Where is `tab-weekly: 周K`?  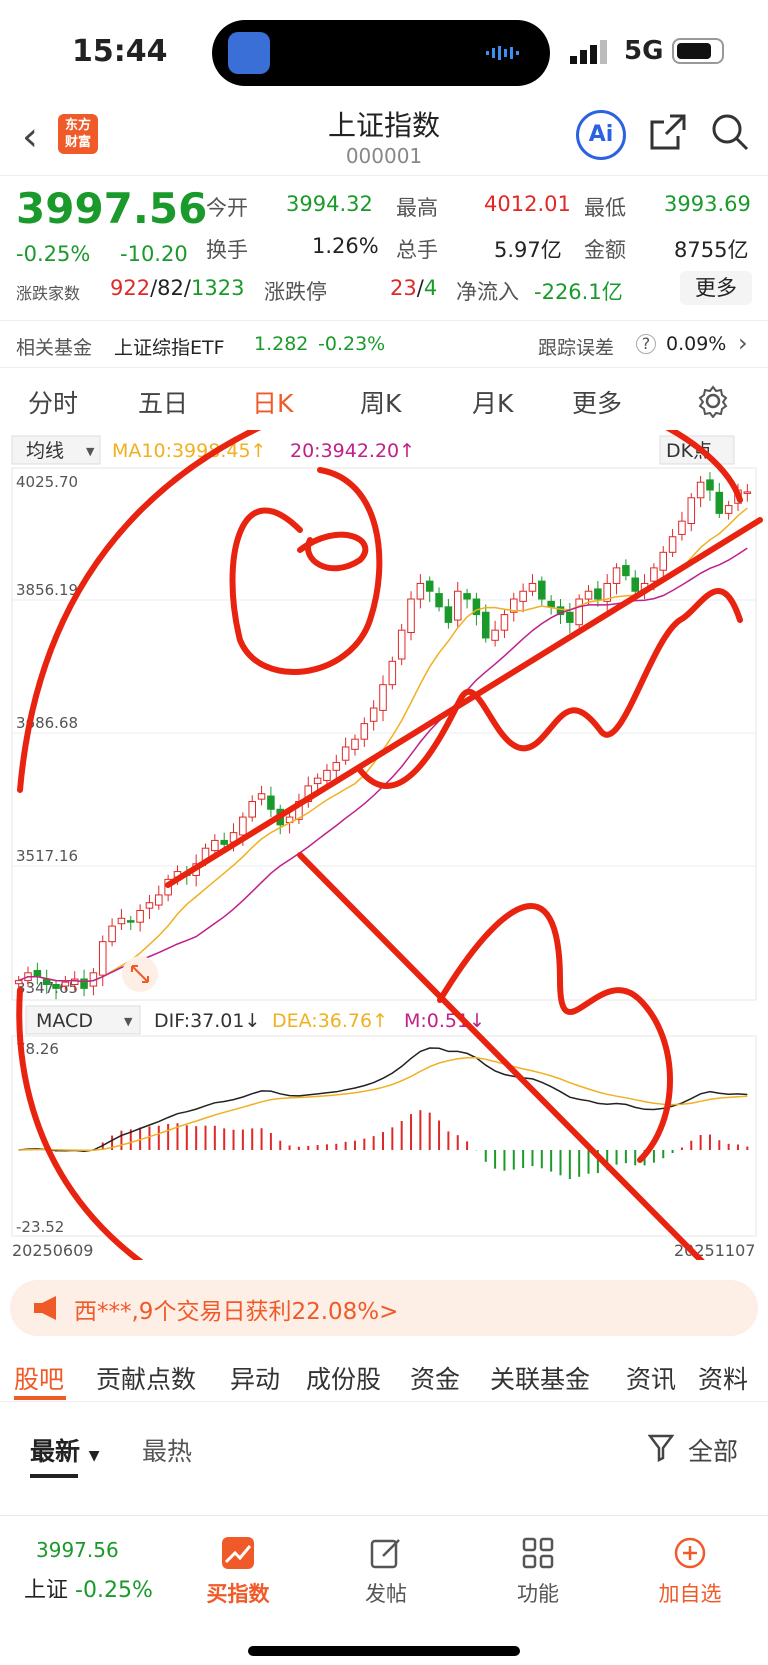 tab-weekly: 周K is located at coordinates (380, 402).